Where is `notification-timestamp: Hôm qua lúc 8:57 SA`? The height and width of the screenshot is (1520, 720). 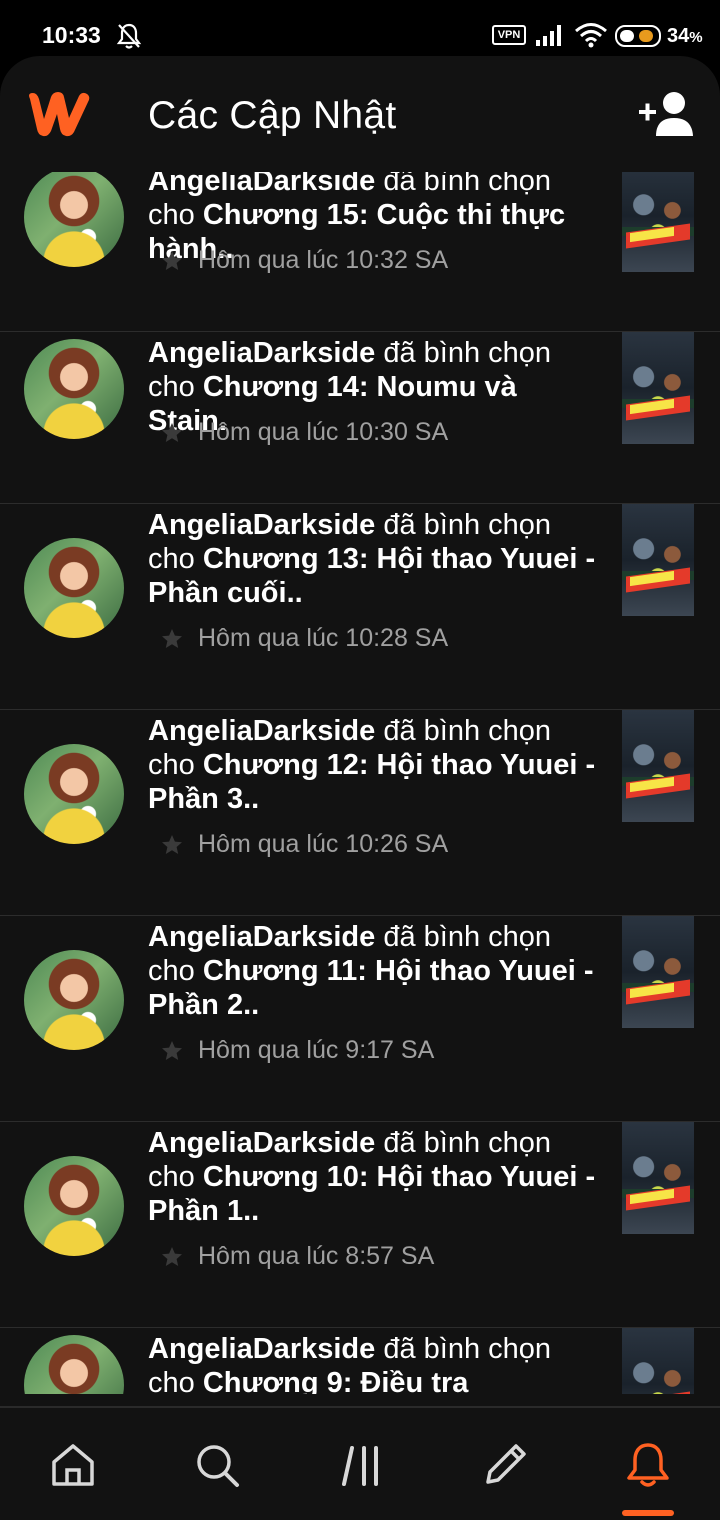
notification-timestamp: Hôm qua lúc 8:57 SA is located at coordinates (316, 1256).